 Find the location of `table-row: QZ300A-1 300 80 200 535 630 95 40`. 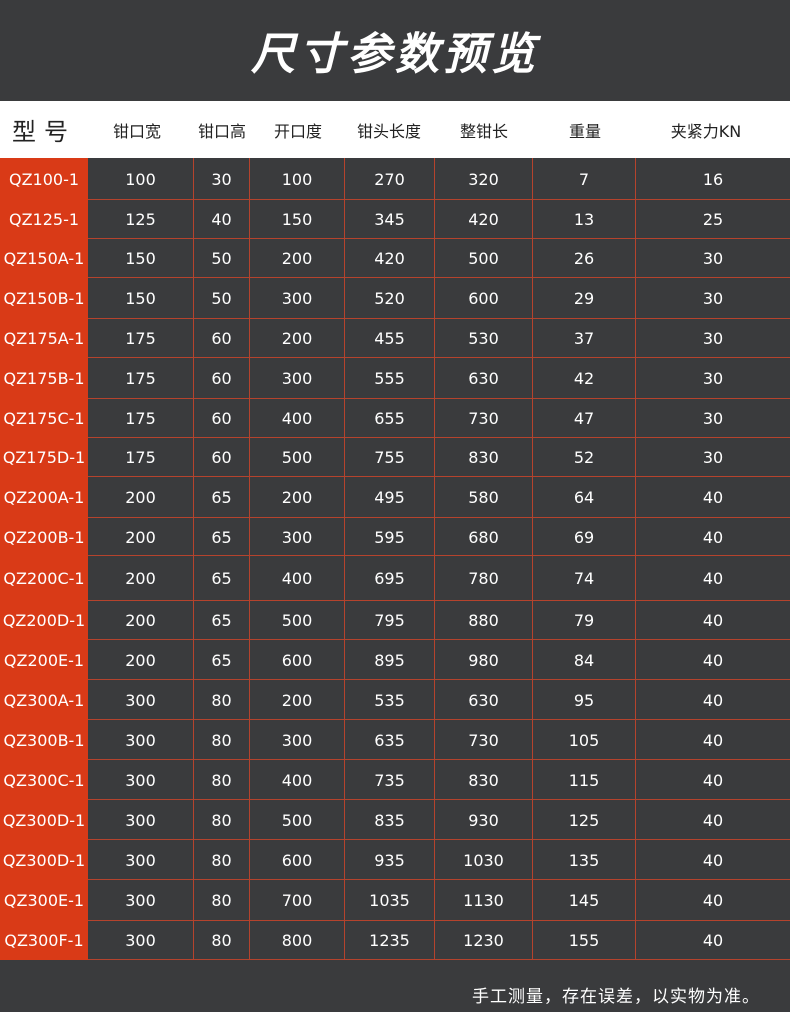

table-row: QZ300A-1 300 80 200 535 630 95 40 is located at coordinates (395, 700).